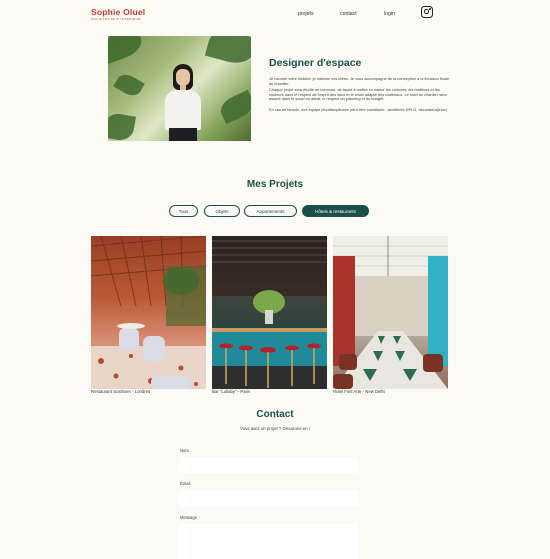  Describe the element at coordinates (315, 63) in the screenshot. I see `about-title: Designer d'espace` at that location.